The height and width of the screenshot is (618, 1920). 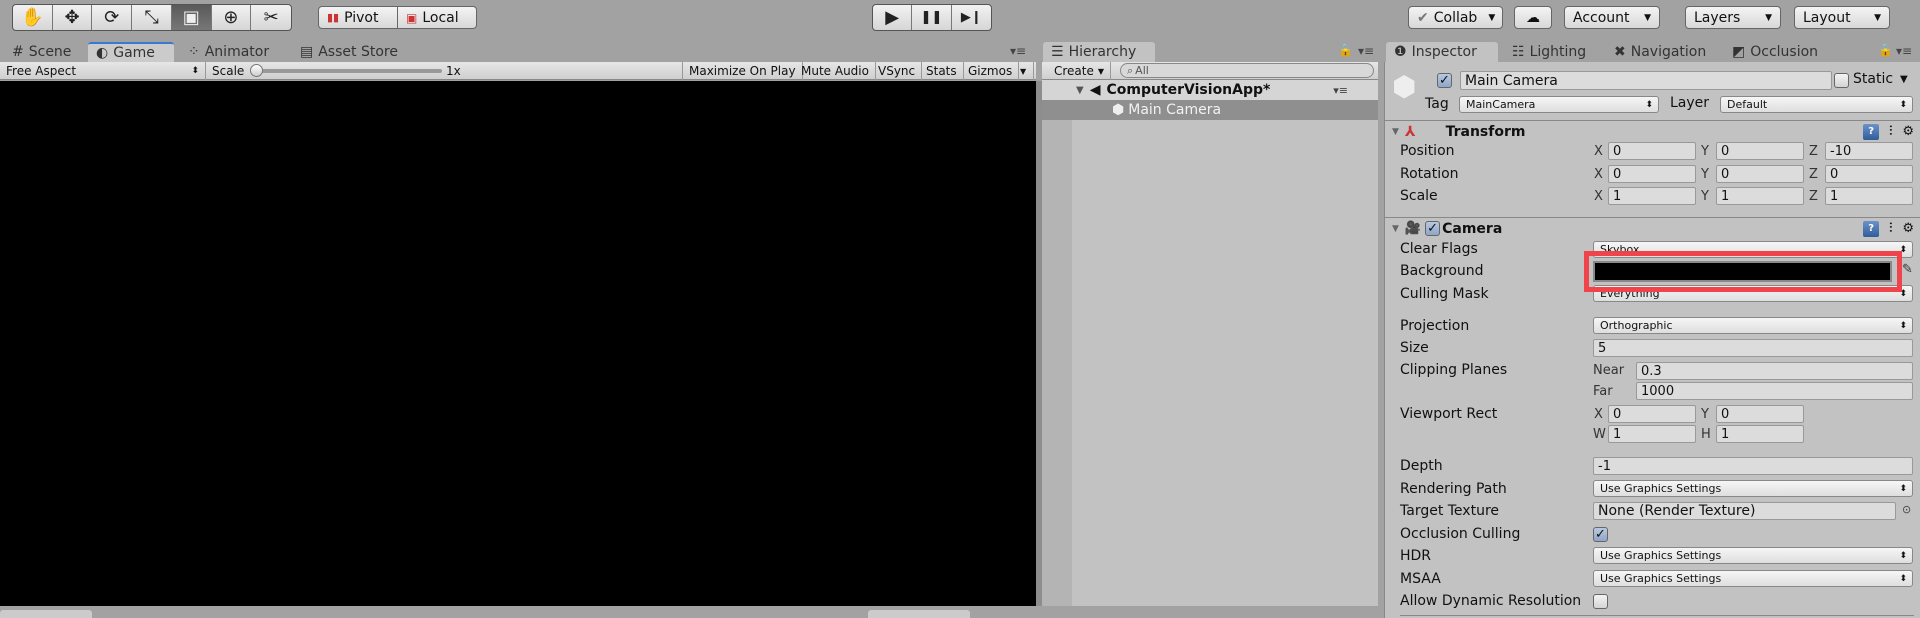 I want to click on gizmos-toggle: Gizmos, so click(x=991, y=71).